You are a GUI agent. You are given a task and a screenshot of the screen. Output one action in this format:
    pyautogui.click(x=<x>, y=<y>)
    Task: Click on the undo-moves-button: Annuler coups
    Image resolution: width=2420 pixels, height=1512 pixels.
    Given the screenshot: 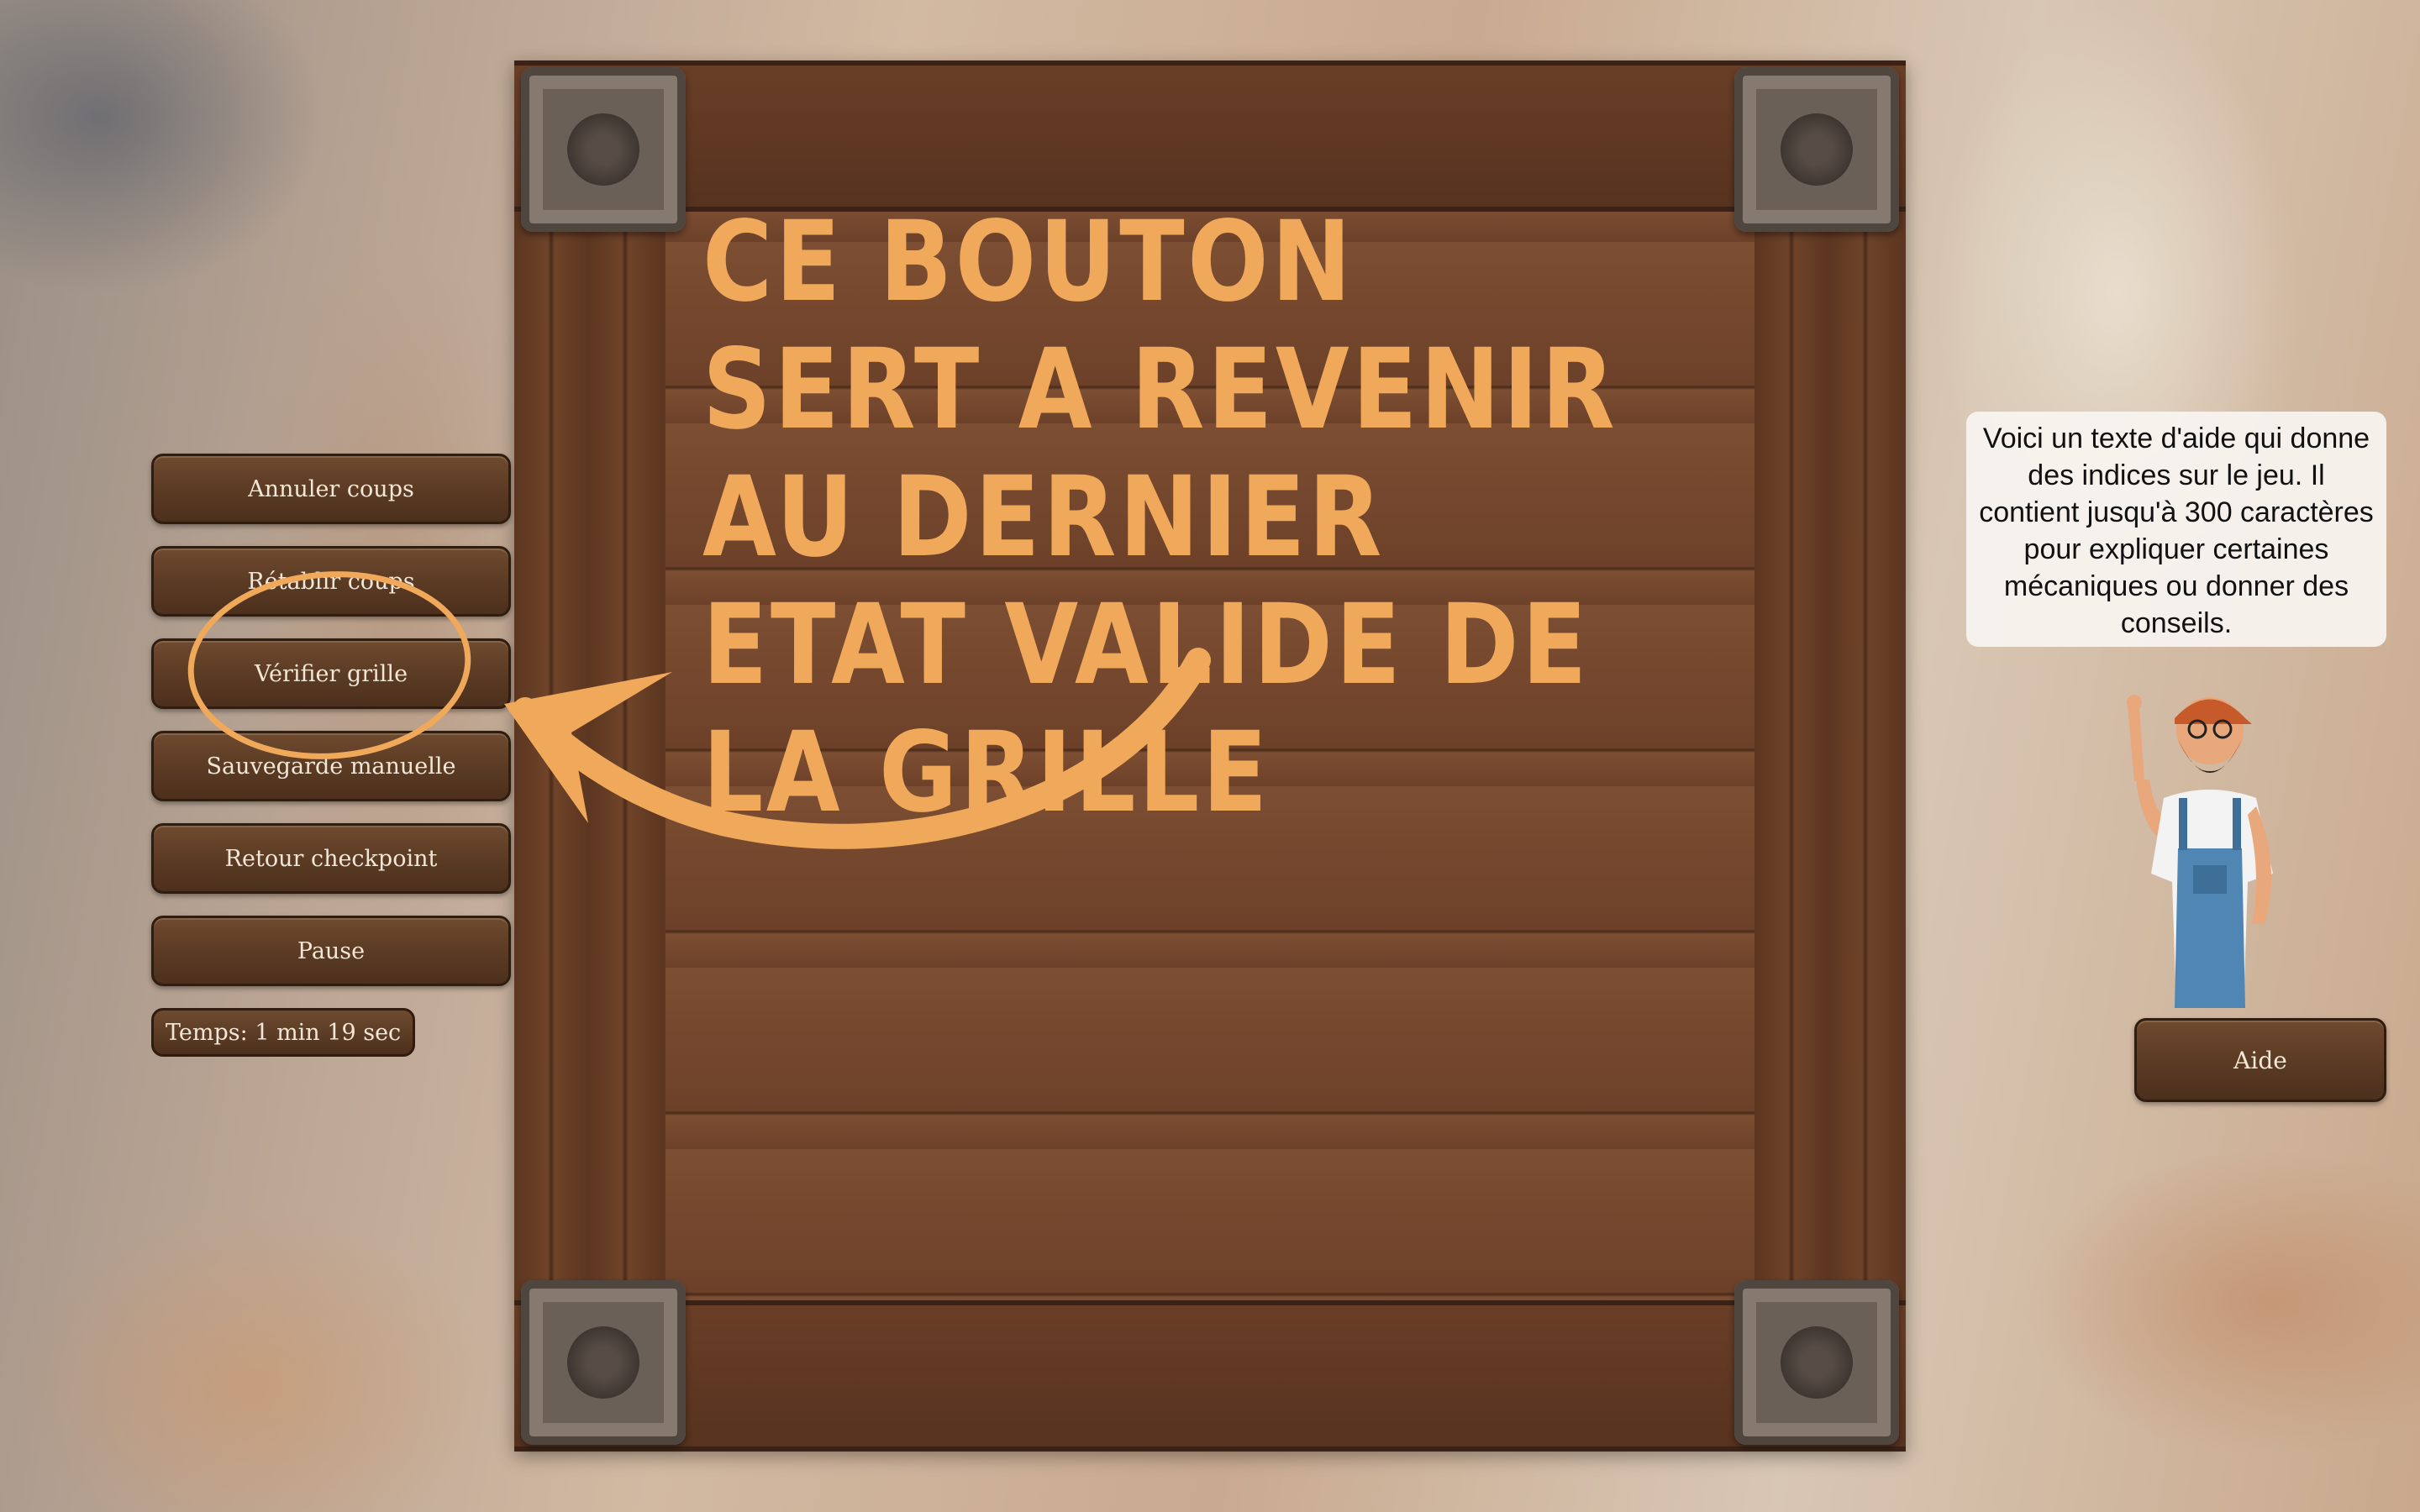 What is the action you would take?
    pyautogui.click(x=331, y=489)
    